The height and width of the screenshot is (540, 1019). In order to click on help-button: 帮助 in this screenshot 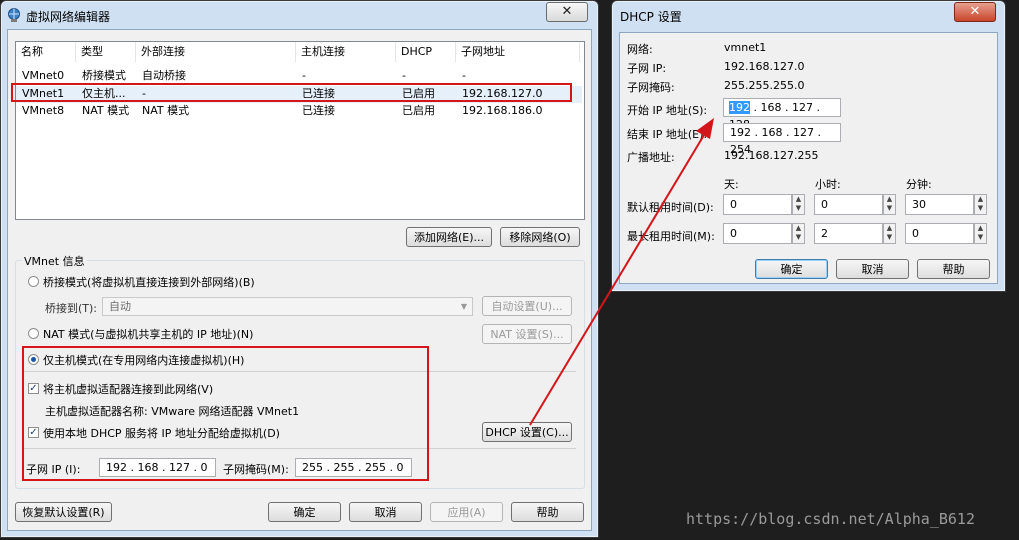, I will do `click(547, 512)`.